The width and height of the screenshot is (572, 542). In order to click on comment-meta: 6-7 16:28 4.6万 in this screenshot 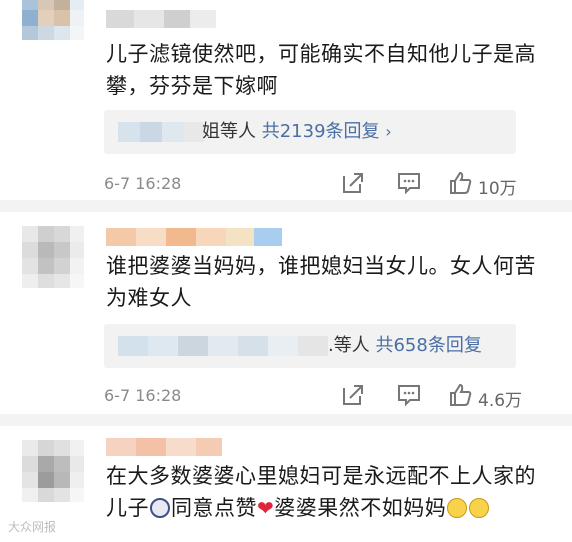, I will do `click(314, 397)`.